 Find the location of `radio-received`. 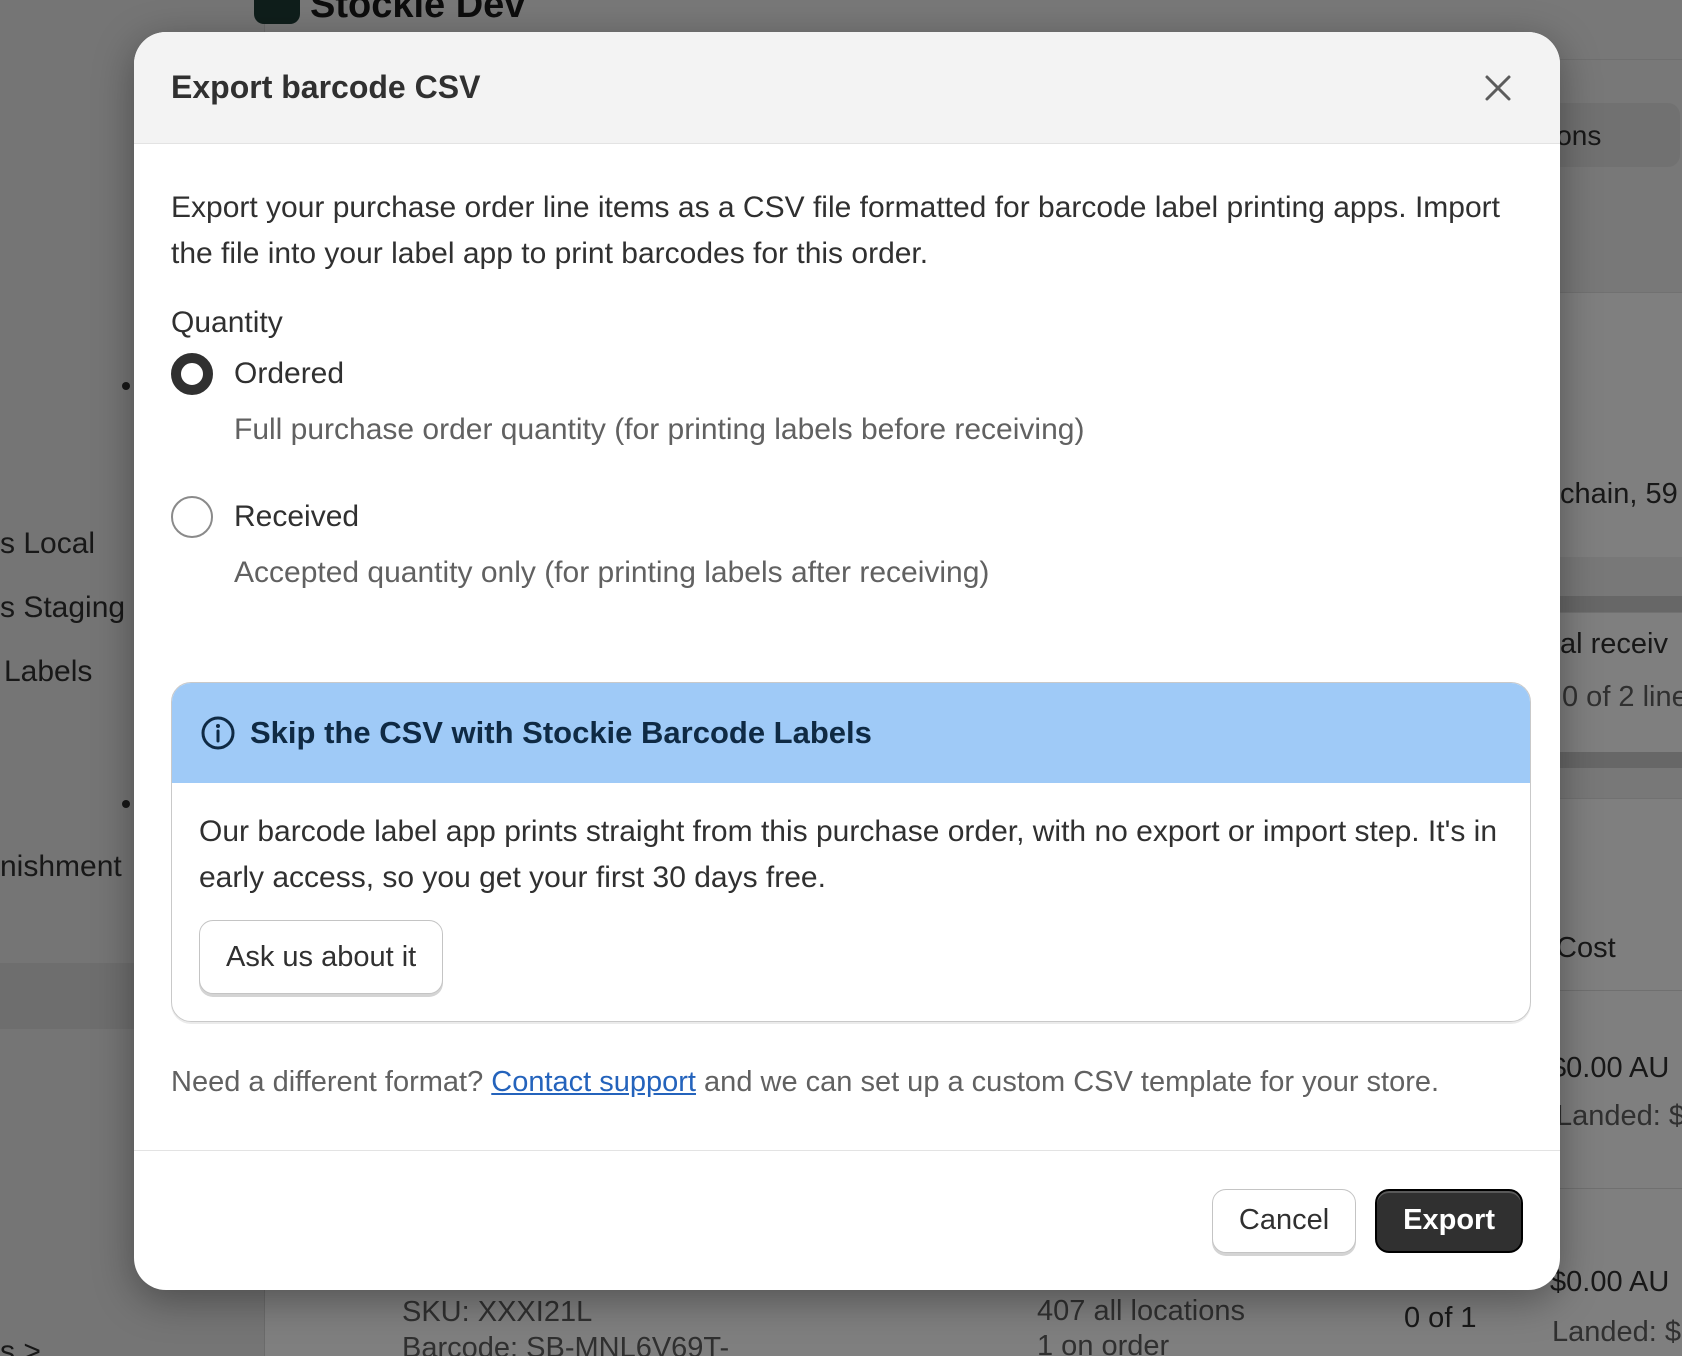

radio-received is located at coordinates (192, 517).